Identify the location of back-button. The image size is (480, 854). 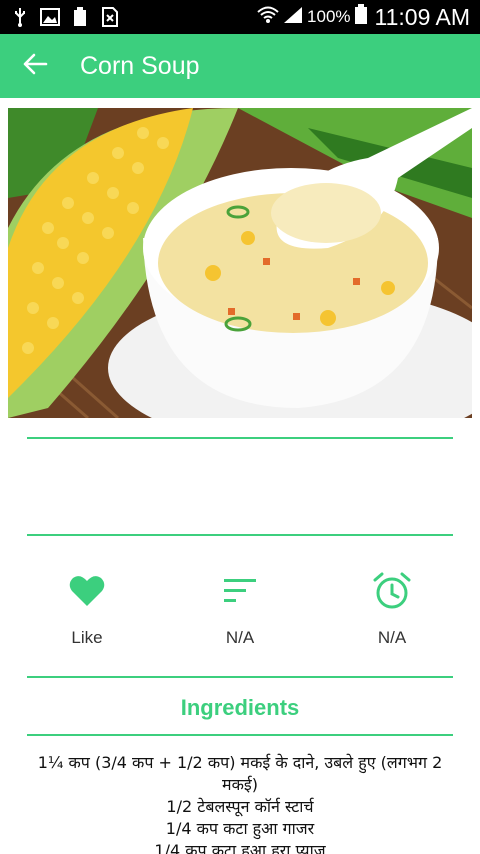
(35, 66).